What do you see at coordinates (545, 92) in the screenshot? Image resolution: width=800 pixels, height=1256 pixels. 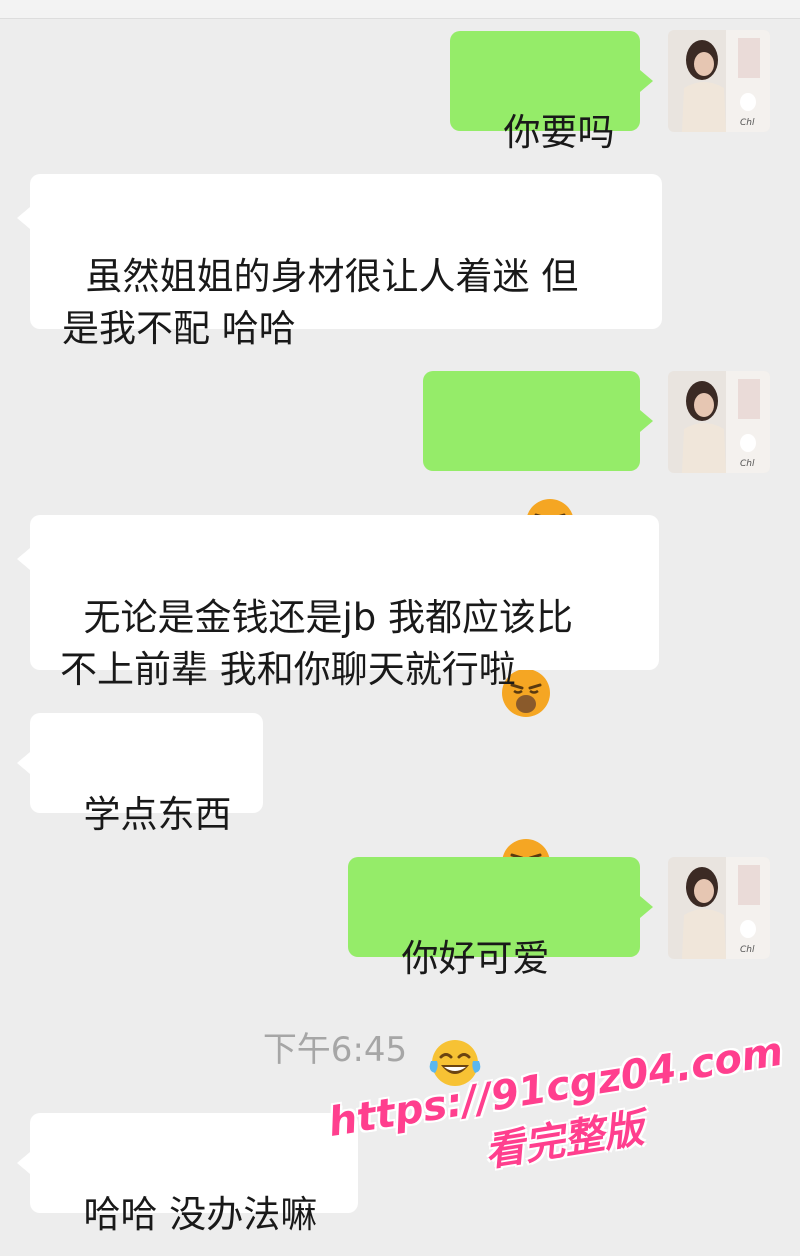 I see `outgoing-message-bubble: 你要吗` at bounding box center [545, 92].